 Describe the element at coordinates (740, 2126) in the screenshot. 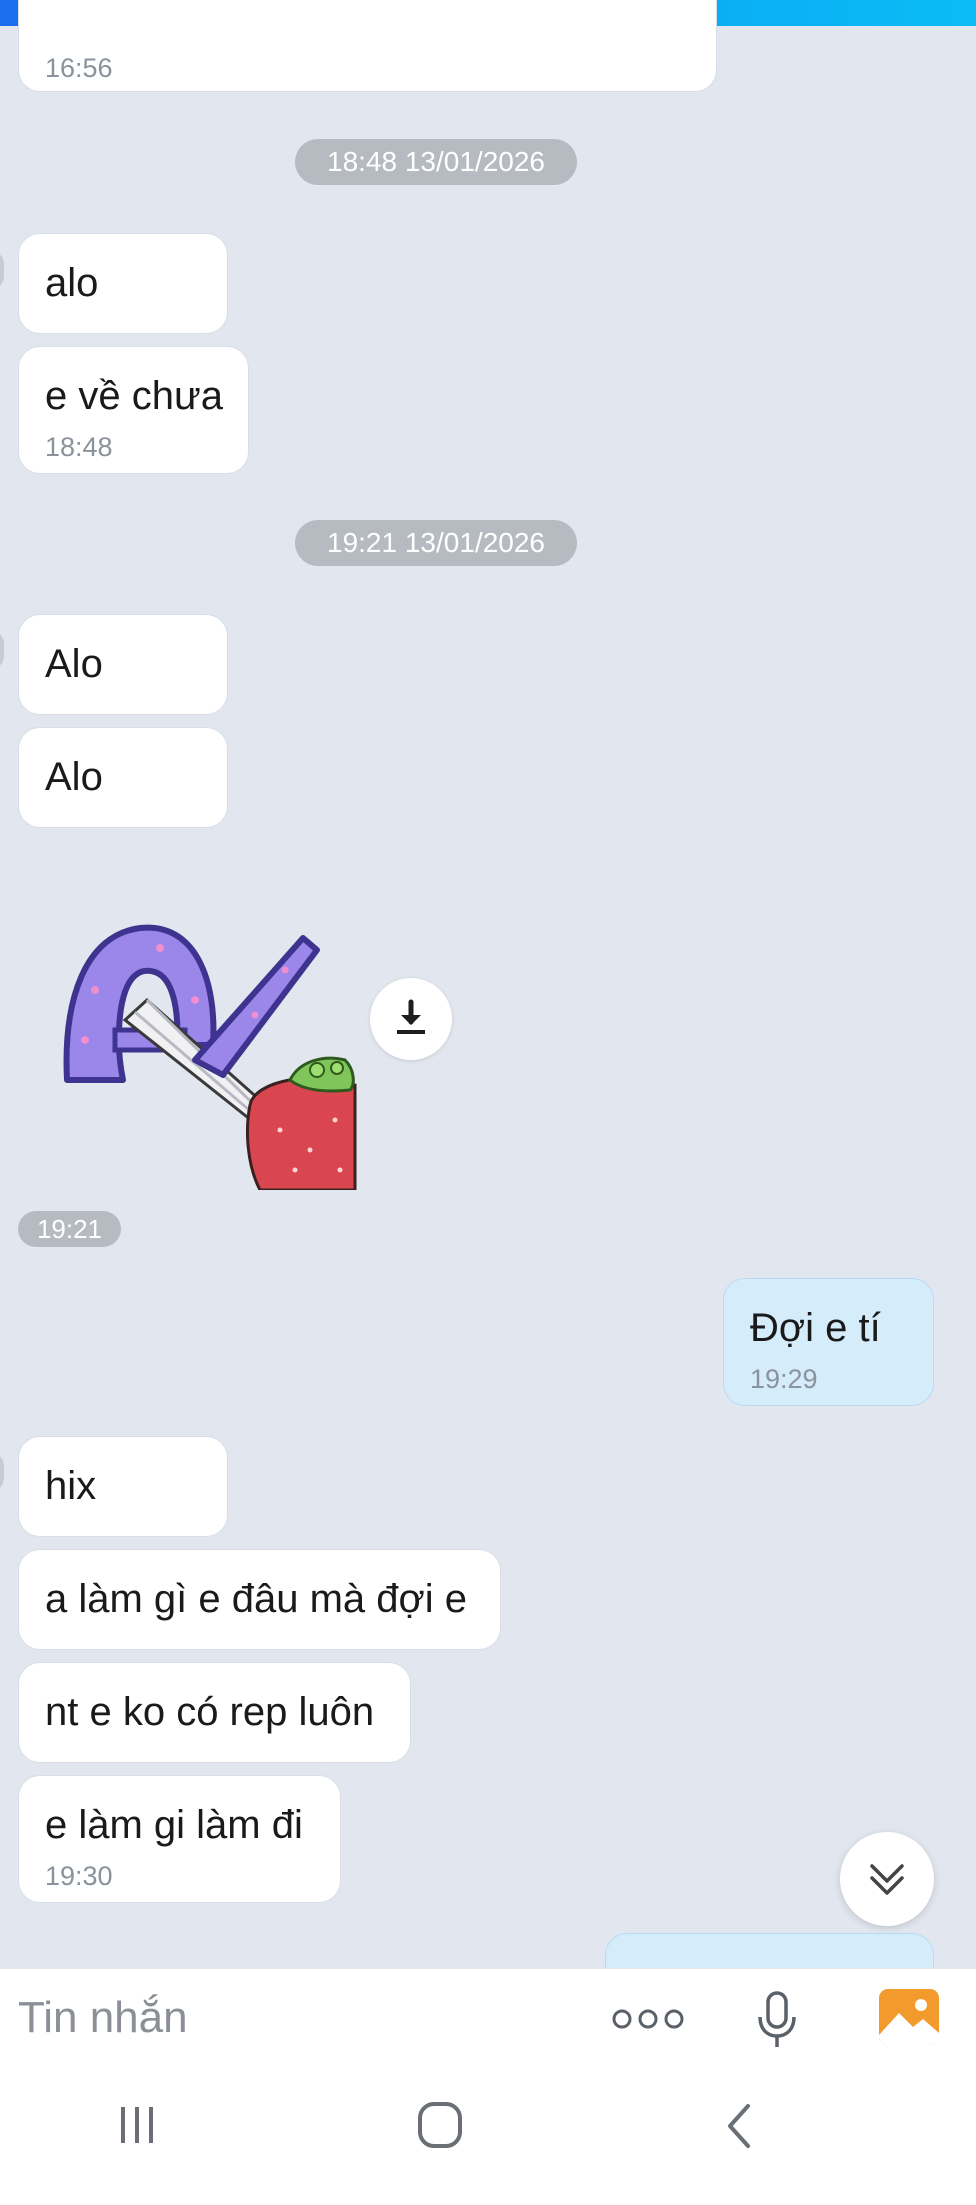

I see `back-icon` at that location.